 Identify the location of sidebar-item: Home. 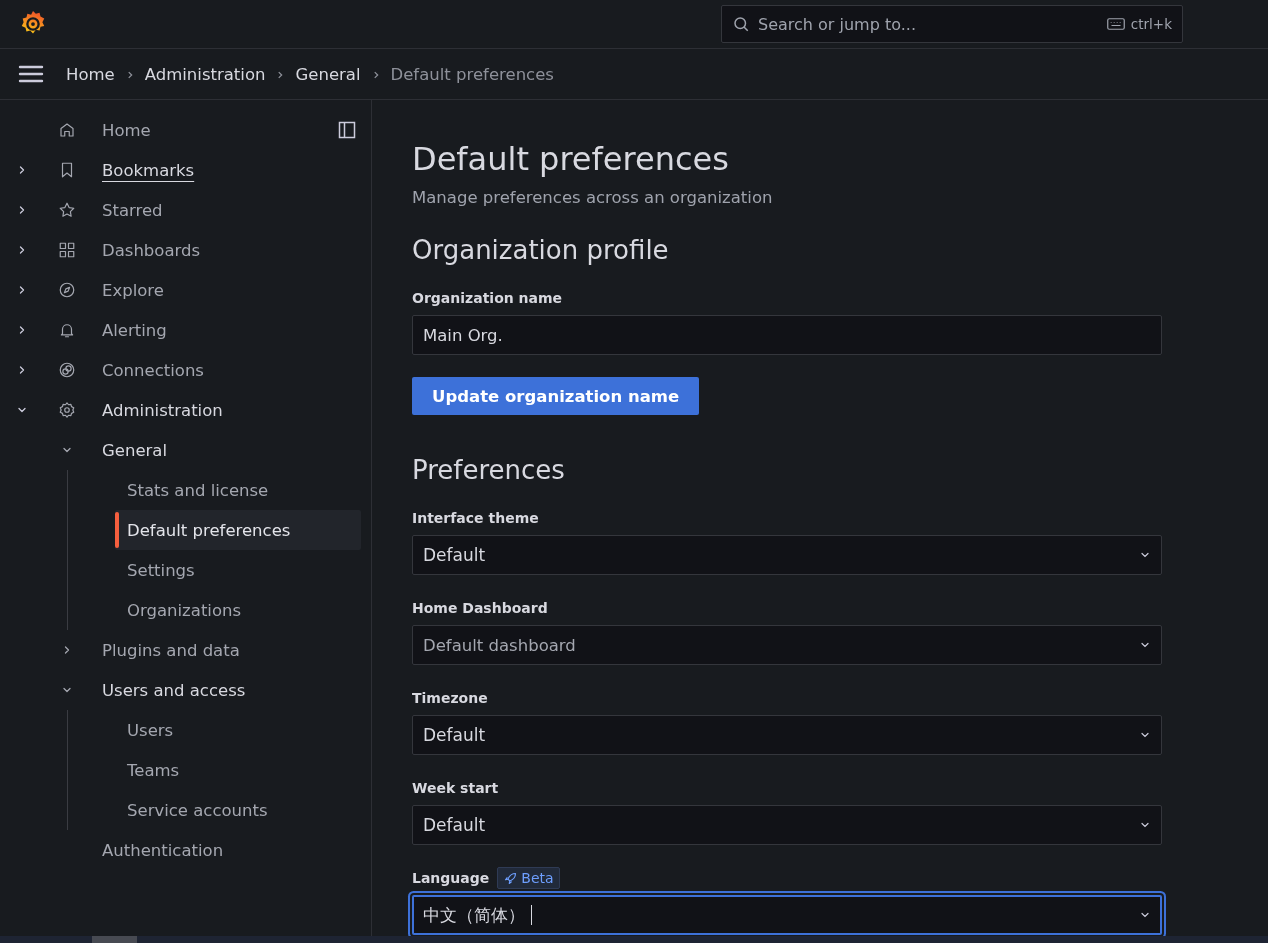
(126, 130).